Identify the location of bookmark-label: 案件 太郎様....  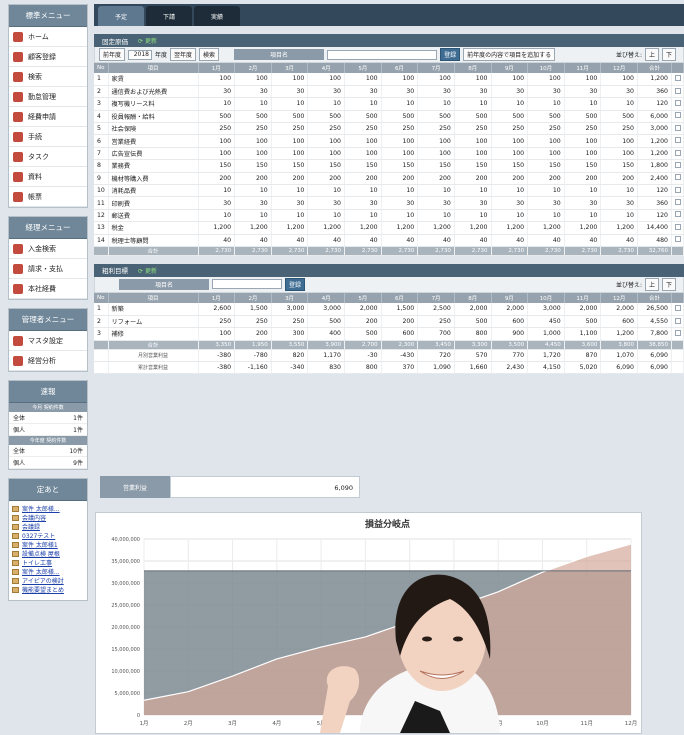
(41, 509).